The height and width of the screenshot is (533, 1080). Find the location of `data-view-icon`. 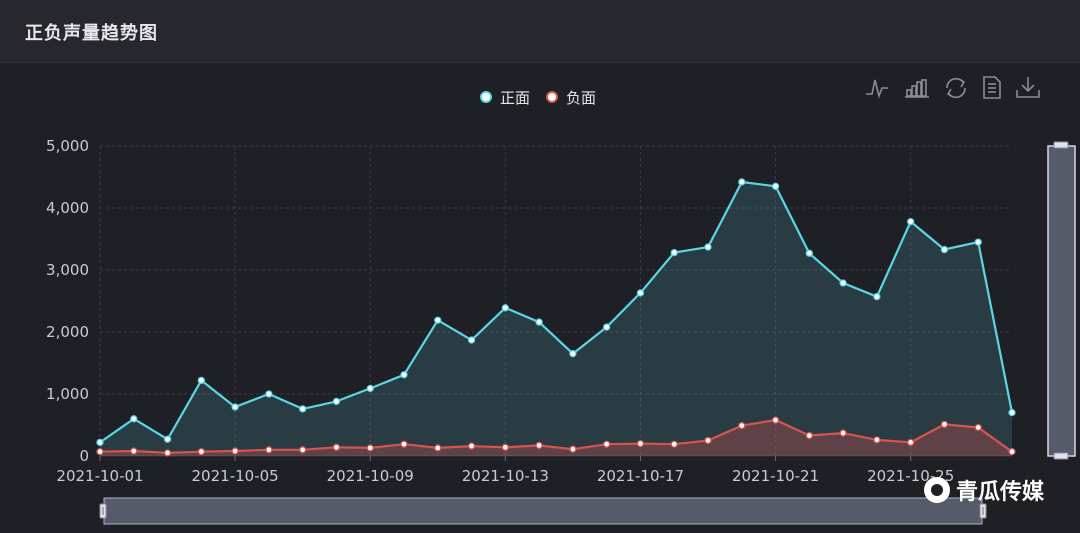

data-view-icon is located at coordinates (992, 87).